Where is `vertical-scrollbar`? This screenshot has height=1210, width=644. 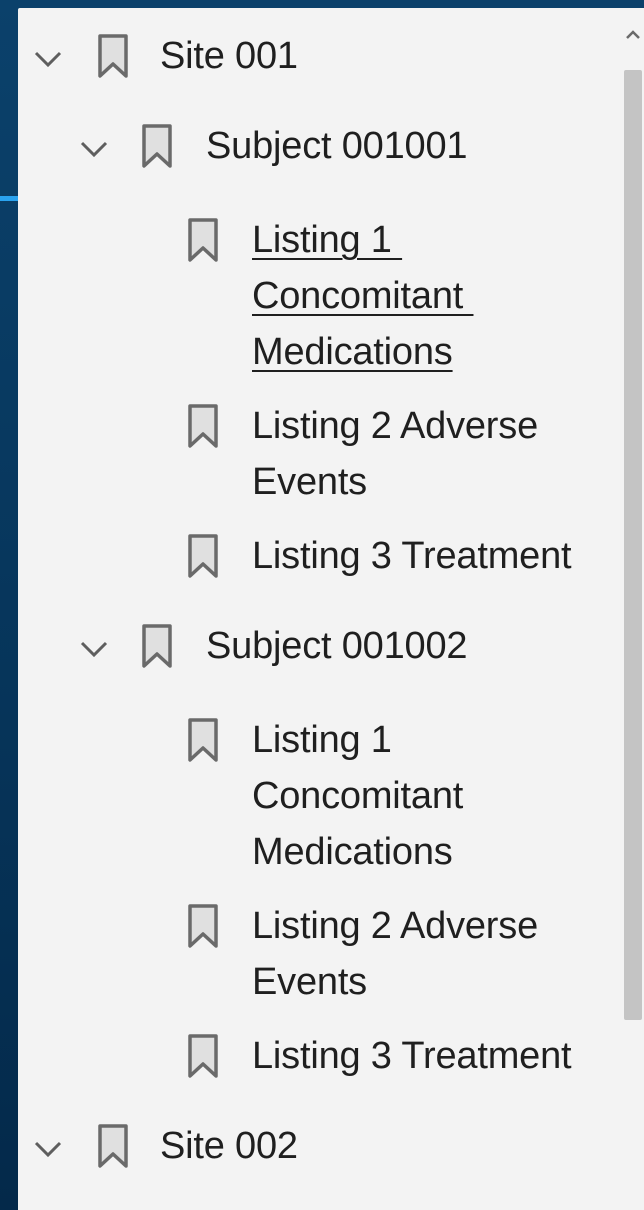
vertical-scrollbar is located at coordinates (633, 609).